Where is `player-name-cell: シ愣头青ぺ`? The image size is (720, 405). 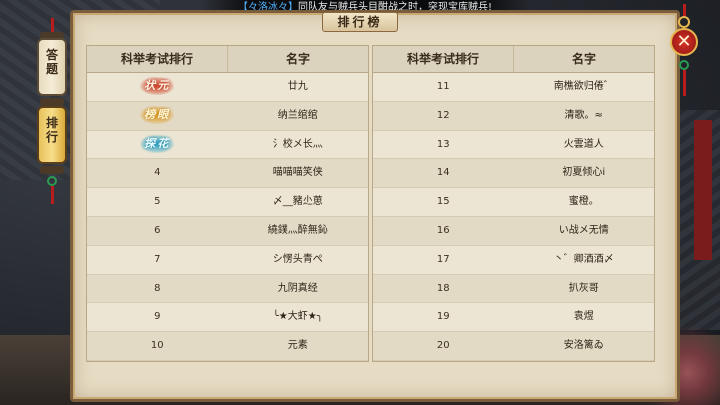
player-name-cell: シ愣头青ぺ is located at coordinates (297, 259).